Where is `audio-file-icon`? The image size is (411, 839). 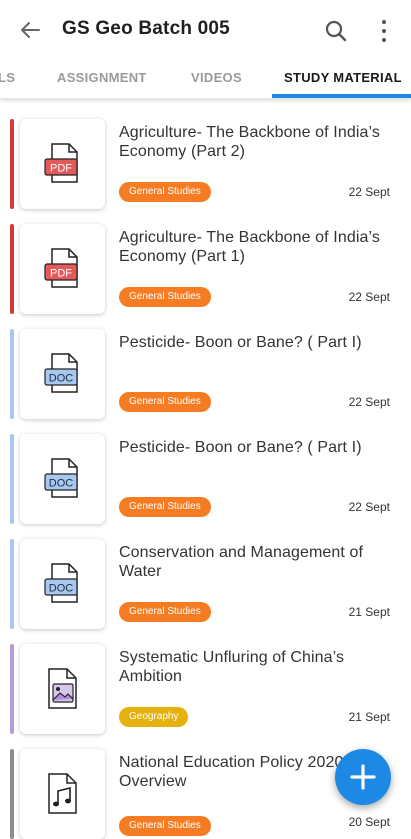 audio-file-icon is located at coordinates (62, 794).